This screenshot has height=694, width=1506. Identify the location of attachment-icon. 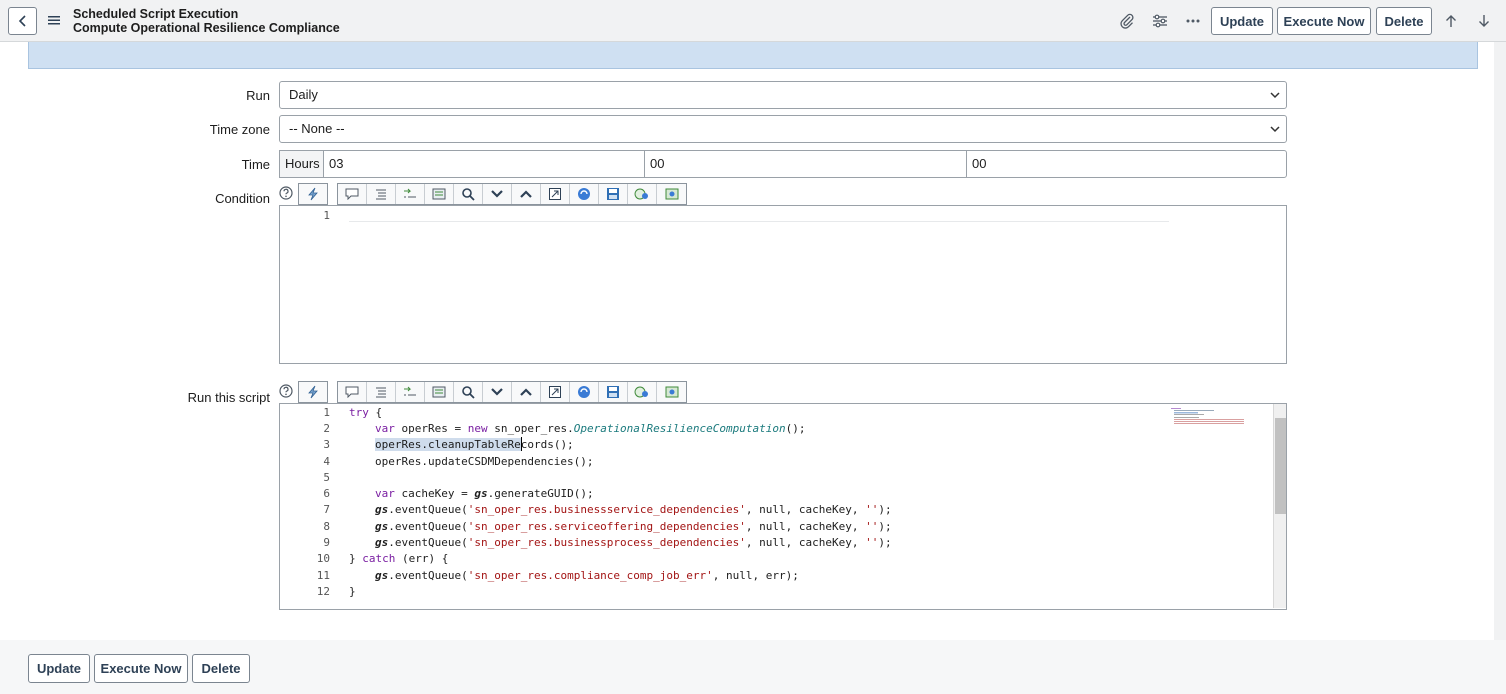
(1127, 21).